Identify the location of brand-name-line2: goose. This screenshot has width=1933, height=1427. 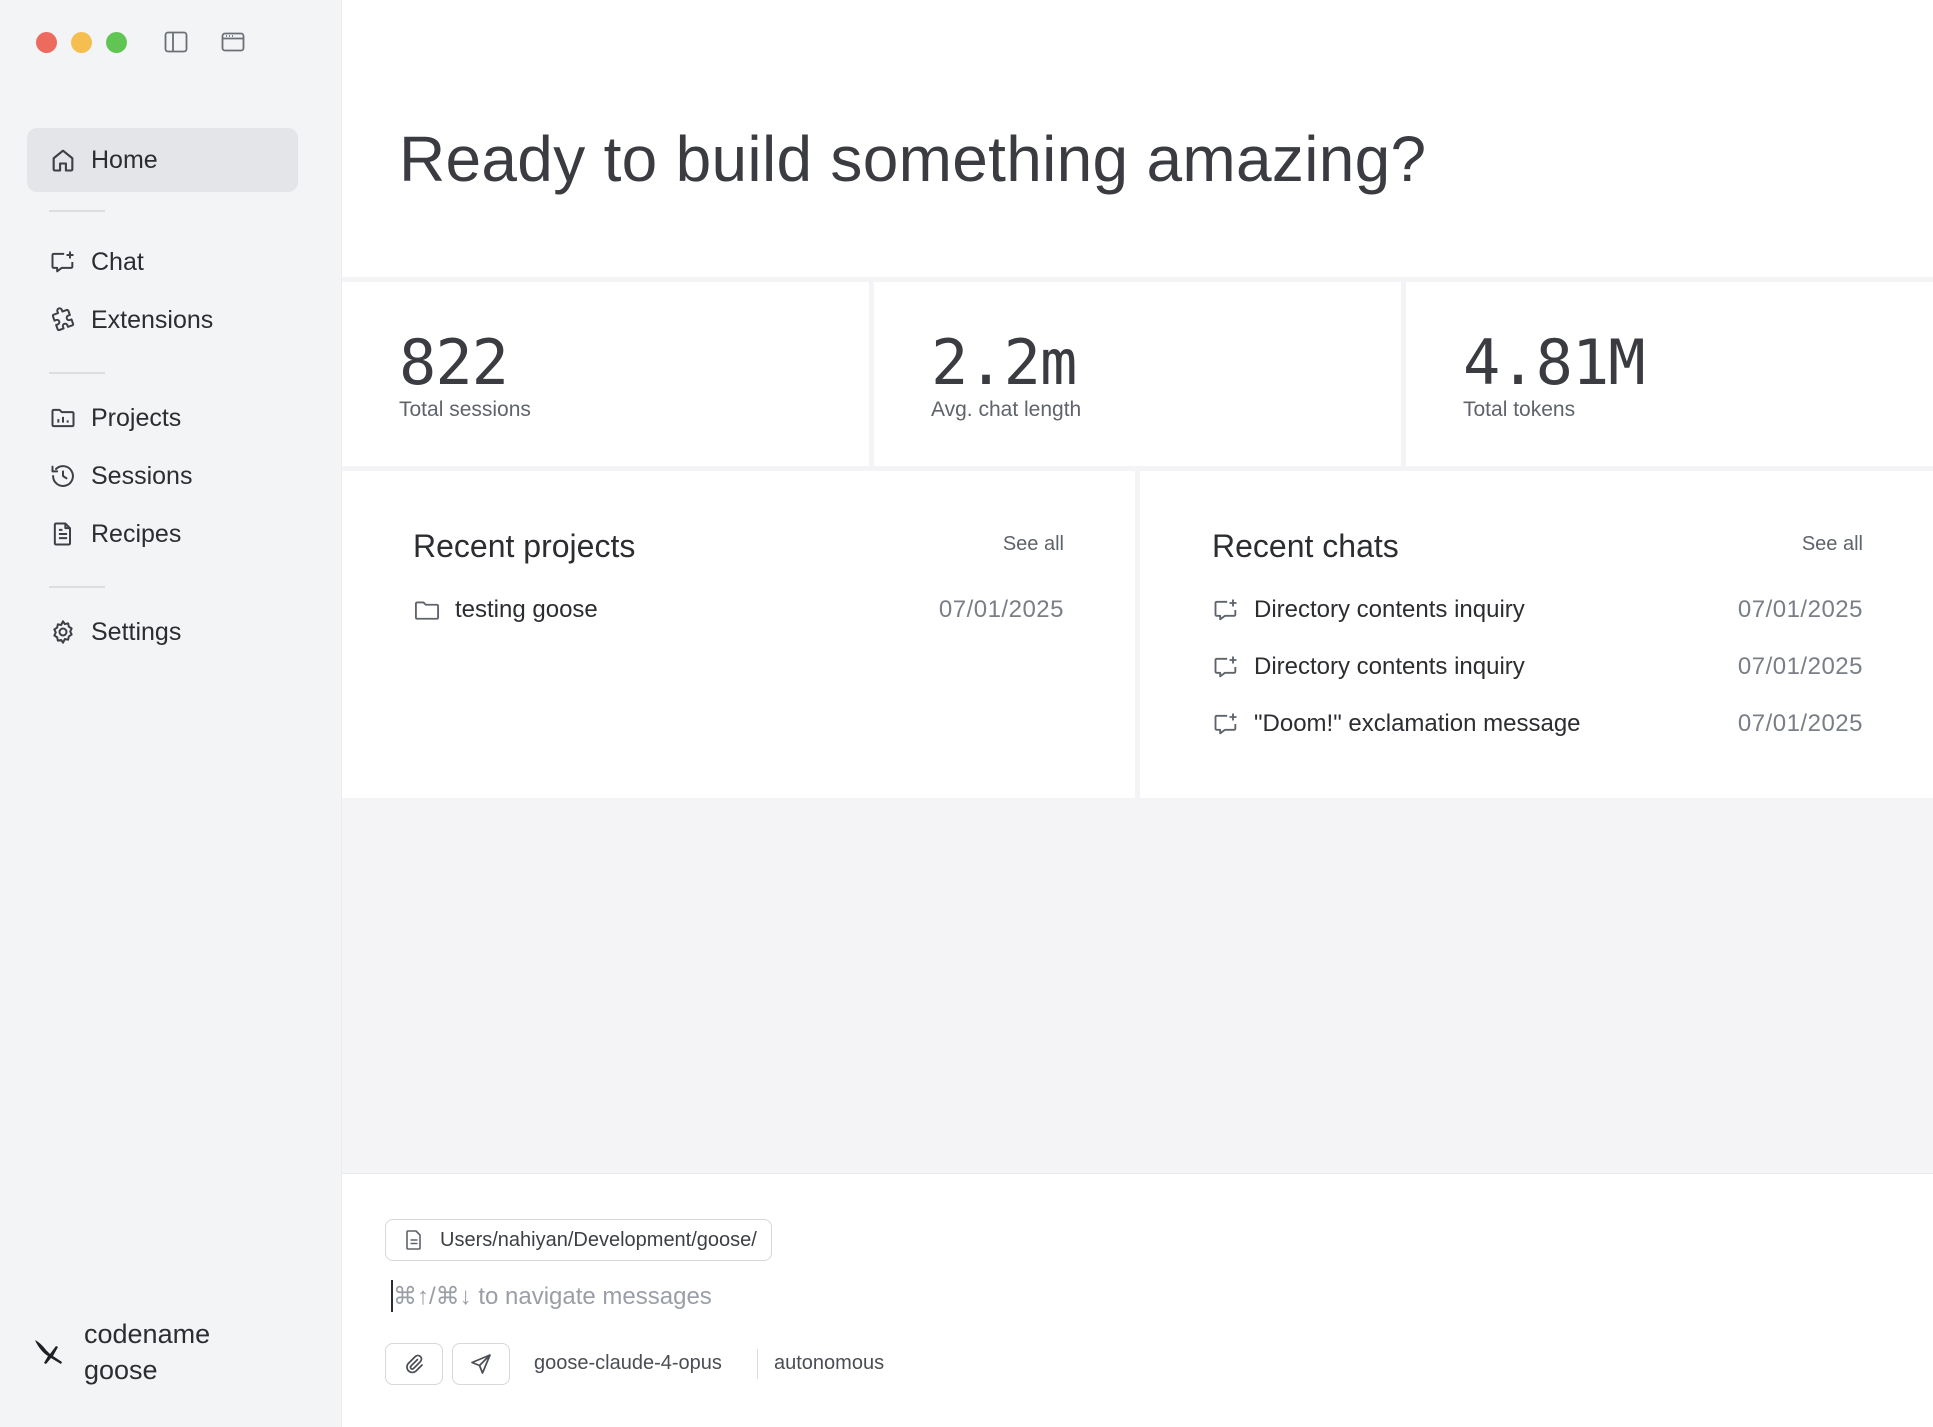
(121, 1370).